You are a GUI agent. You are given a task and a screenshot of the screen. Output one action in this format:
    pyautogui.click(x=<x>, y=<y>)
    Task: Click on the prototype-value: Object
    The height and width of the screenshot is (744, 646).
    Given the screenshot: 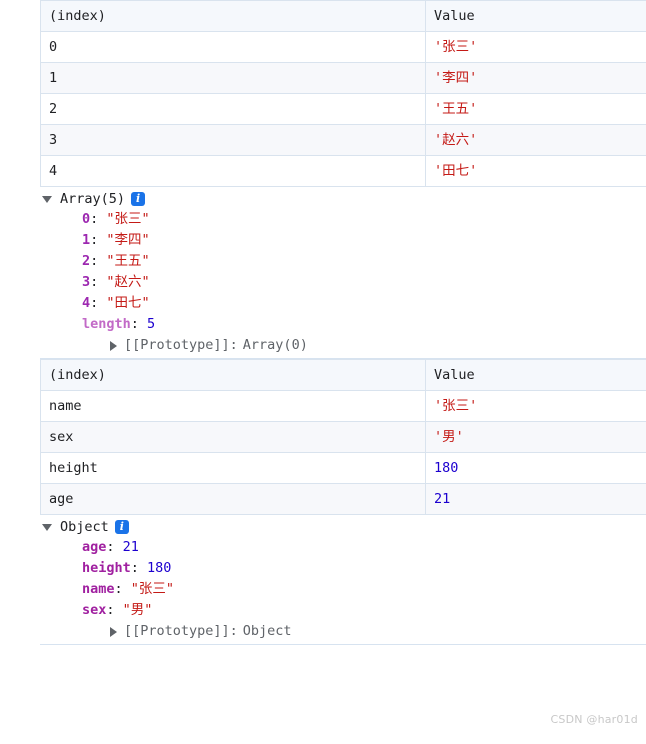 What is the action you would take?
    pyautogui.click(x=267, y=631)
    